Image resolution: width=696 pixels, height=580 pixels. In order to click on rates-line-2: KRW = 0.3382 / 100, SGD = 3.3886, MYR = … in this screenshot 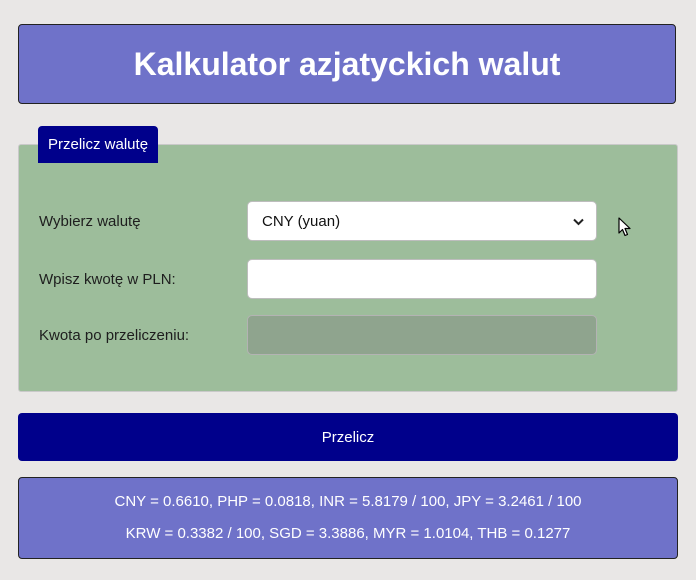, I will do `click(348, 533)`.